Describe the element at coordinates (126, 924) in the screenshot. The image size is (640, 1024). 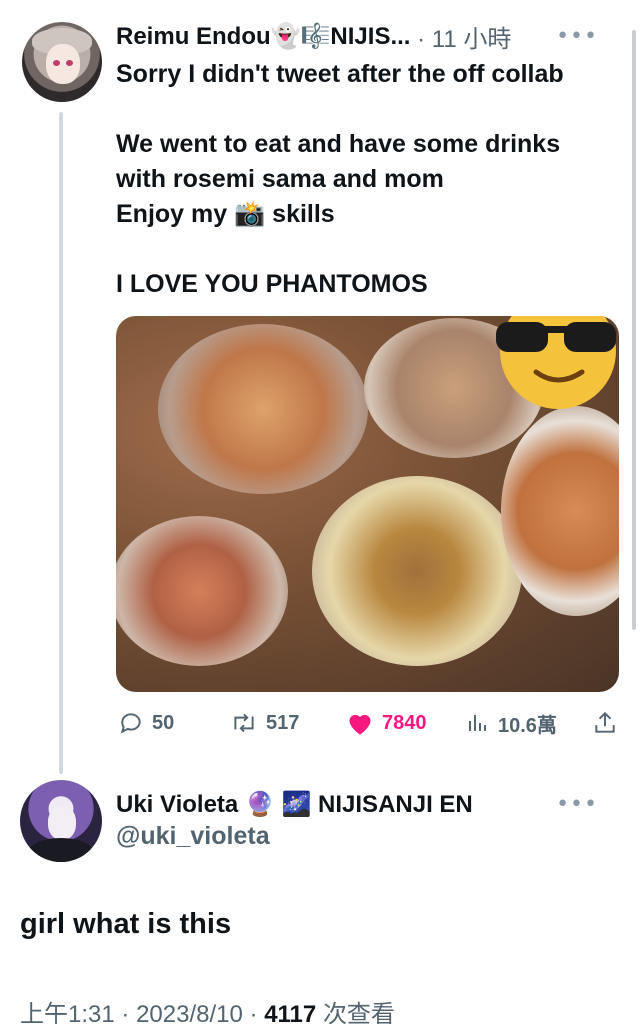
I see `tweet-text: girl what is this` at that location.